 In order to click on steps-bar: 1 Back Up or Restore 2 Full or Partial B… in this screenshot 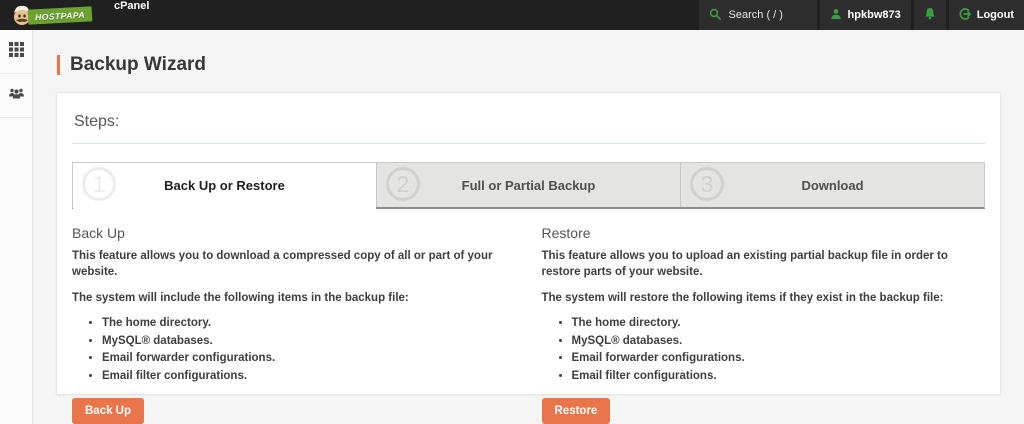, I will do `click(528, 185)`.